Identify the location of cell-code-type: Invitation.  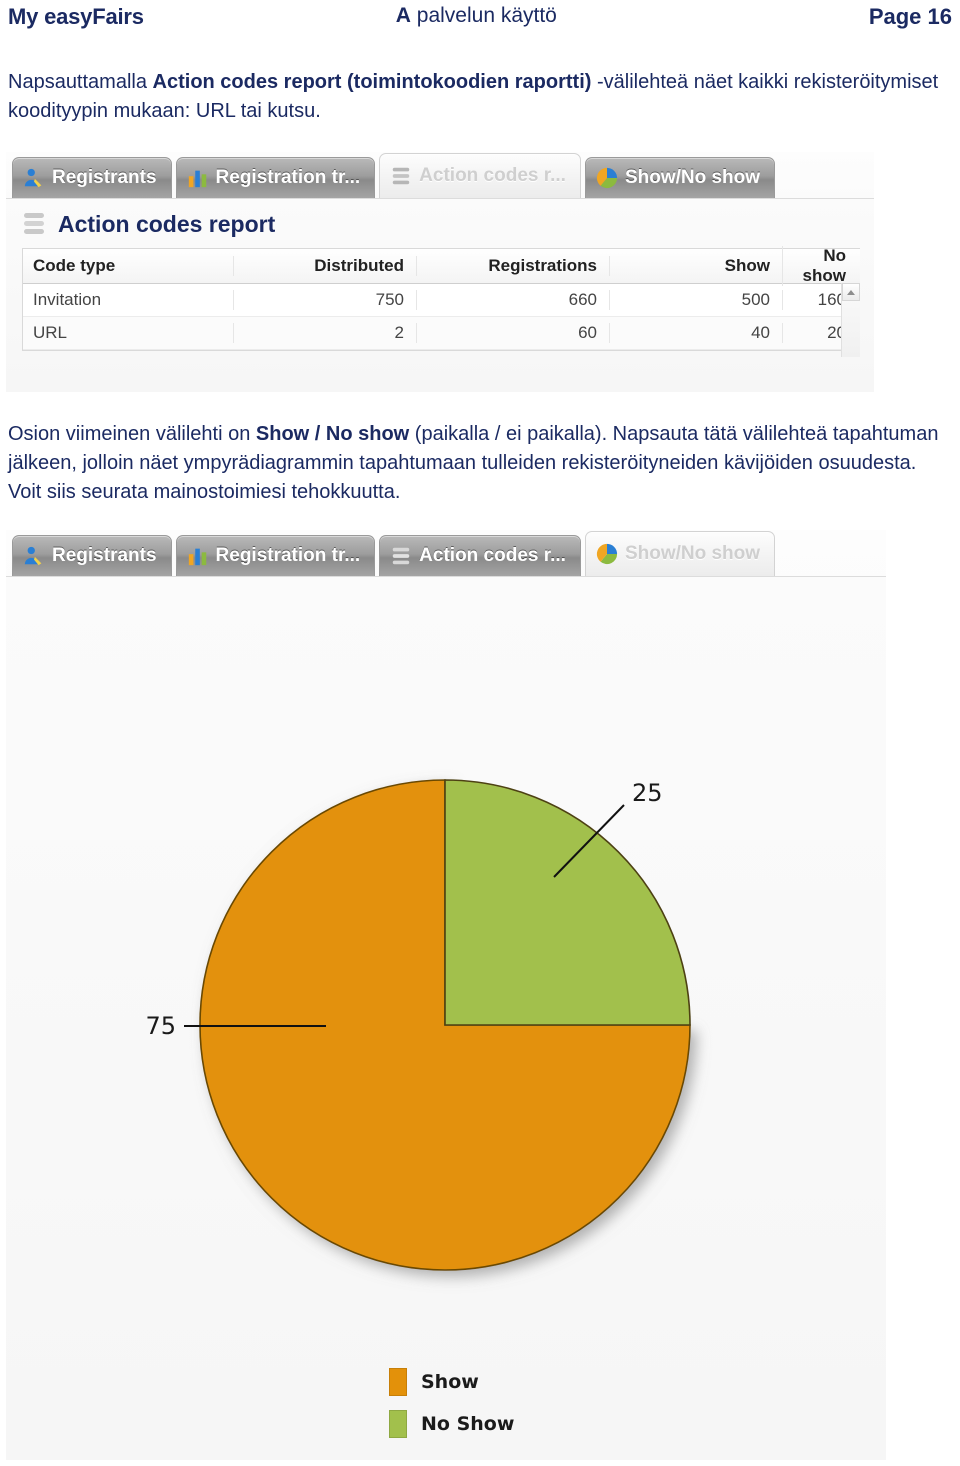
(67, 299).